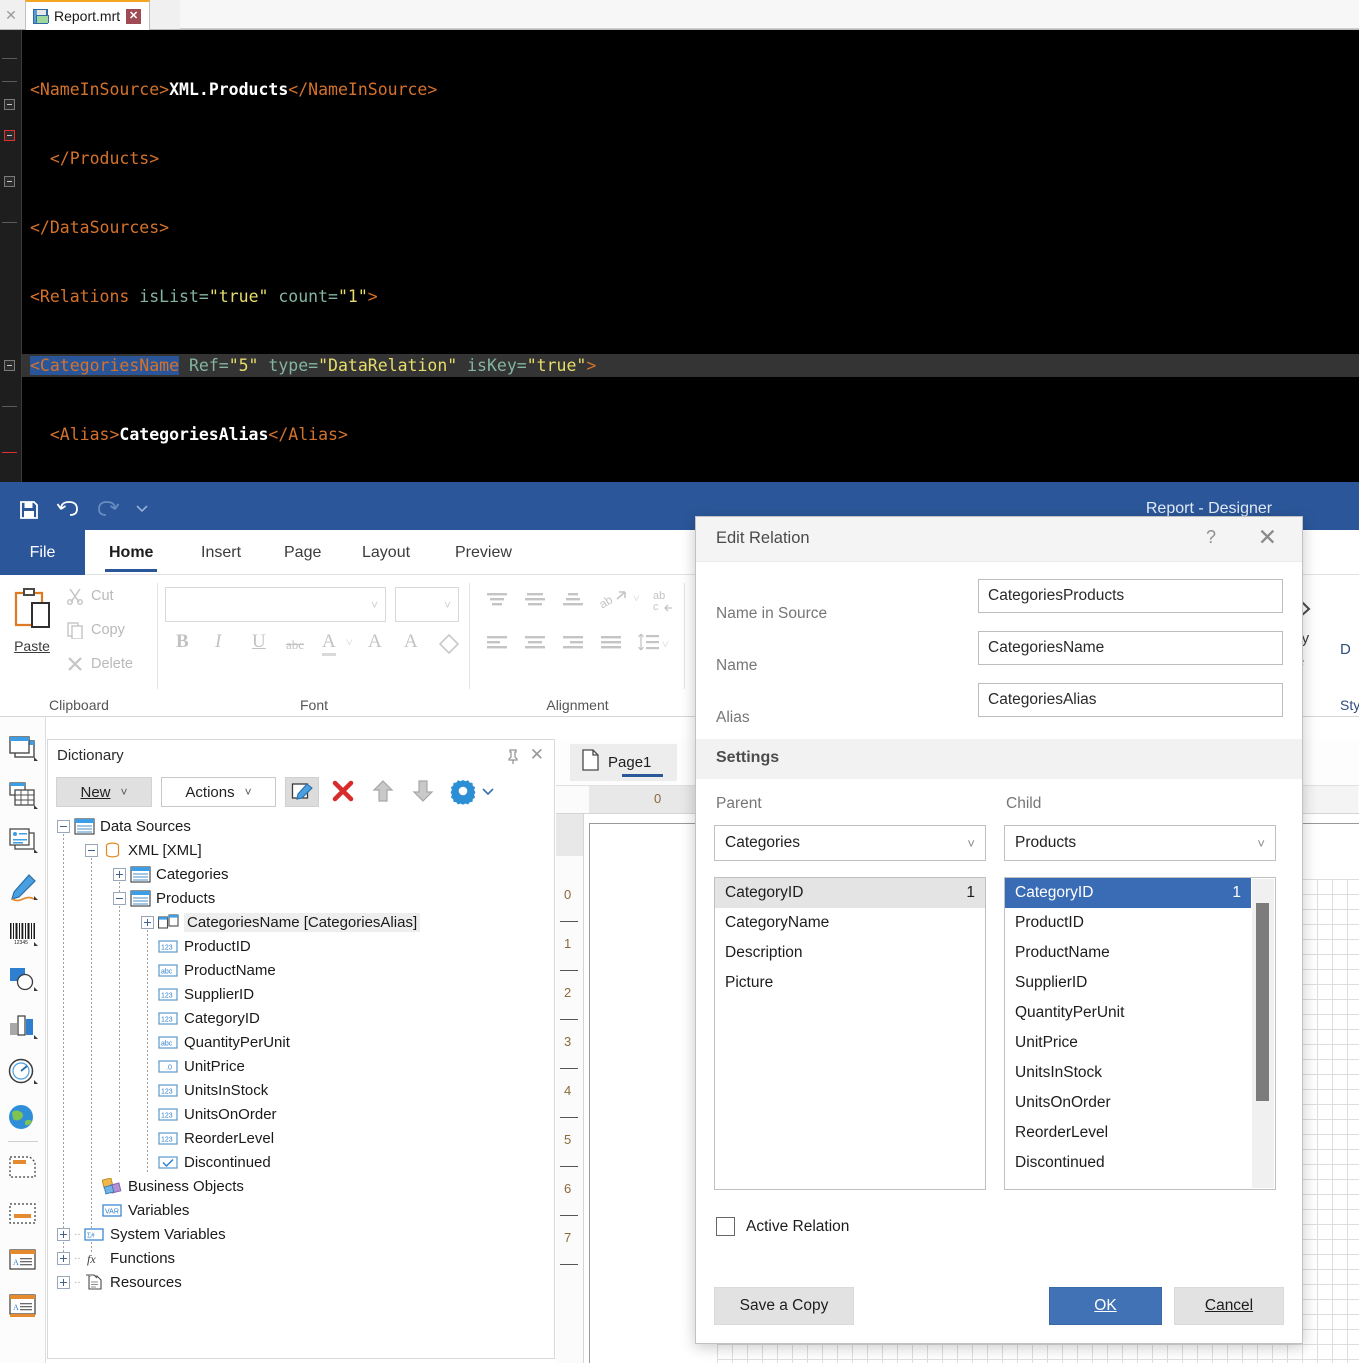 The width and height of the screenshot is (1359, 1363). Describe the element at coordinates (344, 792) in the screenshot. I see `delete-x-icon` at that location.